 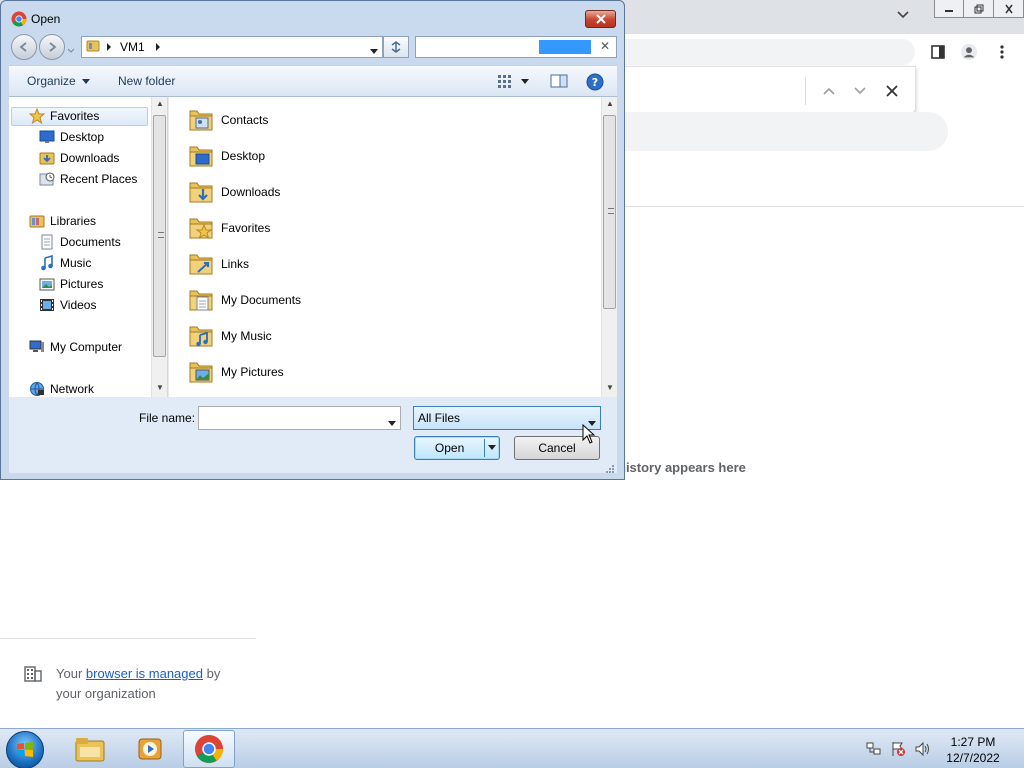 I want to click on sidebar-item-downloads: Downloads, so click(x=79, y=158).